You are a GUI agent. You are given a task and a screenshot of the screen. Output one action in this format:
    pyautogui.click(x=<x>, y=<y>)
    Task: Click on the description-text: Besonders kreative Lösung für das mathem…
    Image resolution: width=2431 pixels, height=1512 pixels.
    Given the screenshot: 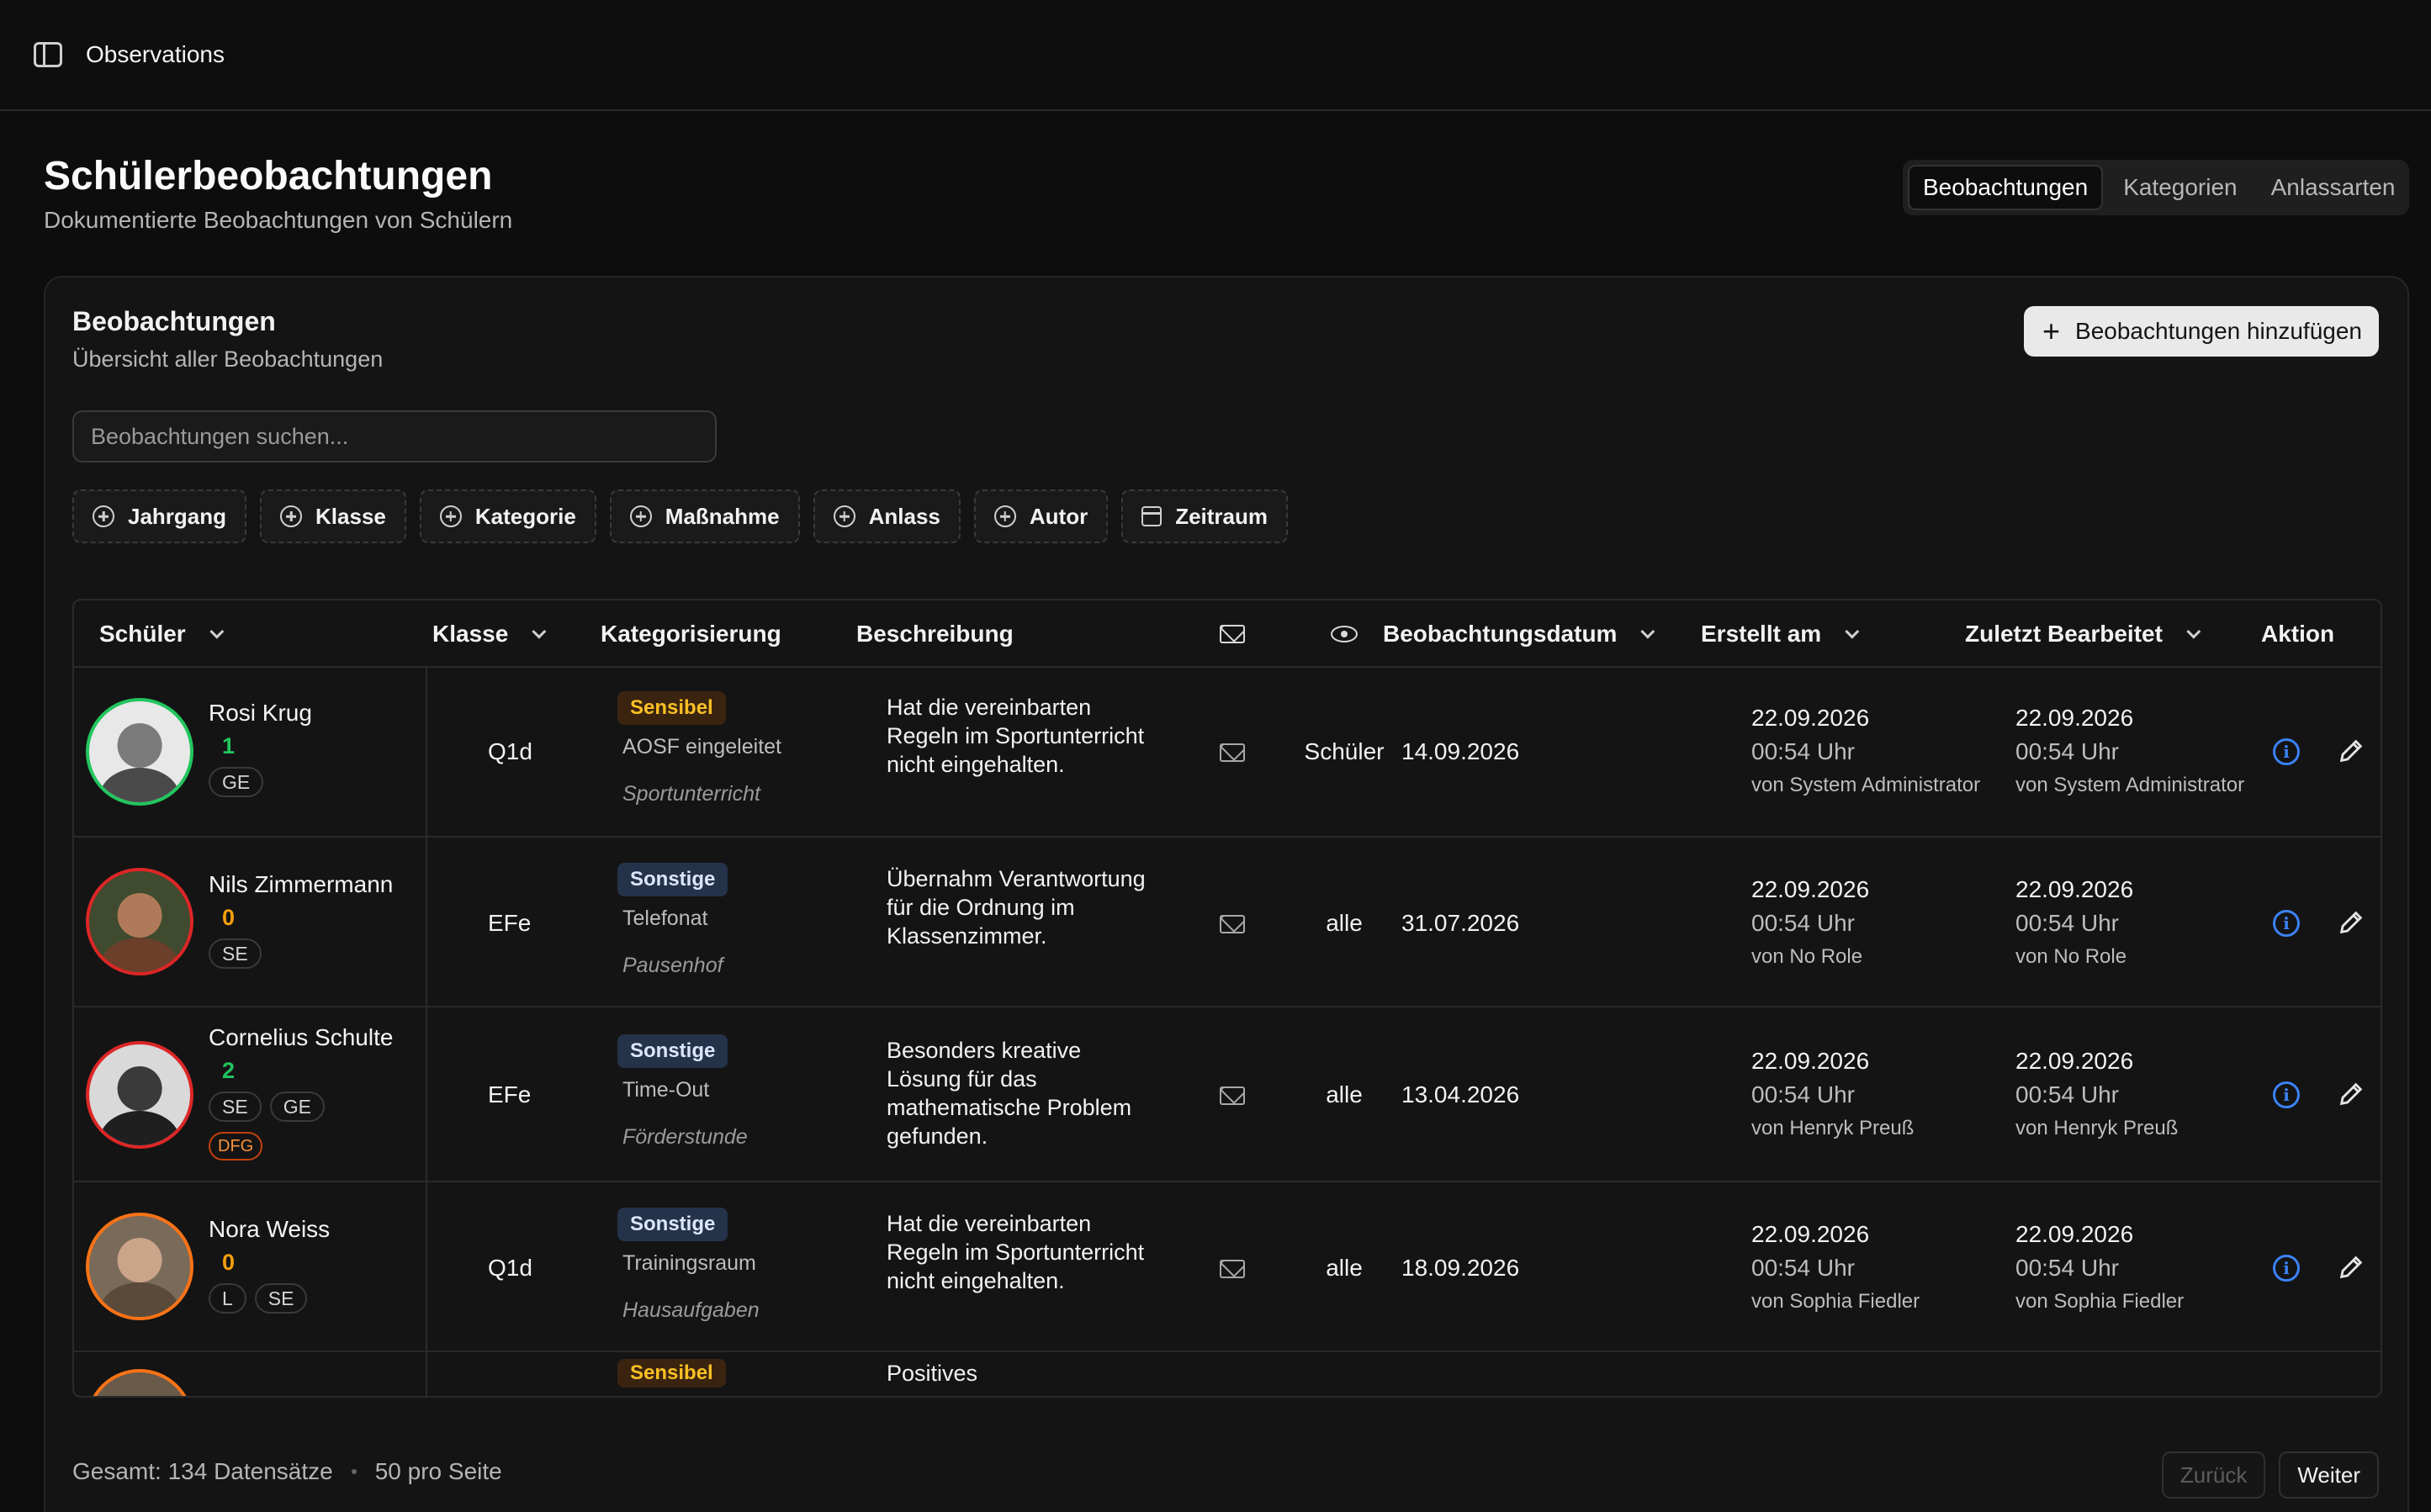 What is the action you would take?
    pyautogui.click(x=1009, y=1093)
    